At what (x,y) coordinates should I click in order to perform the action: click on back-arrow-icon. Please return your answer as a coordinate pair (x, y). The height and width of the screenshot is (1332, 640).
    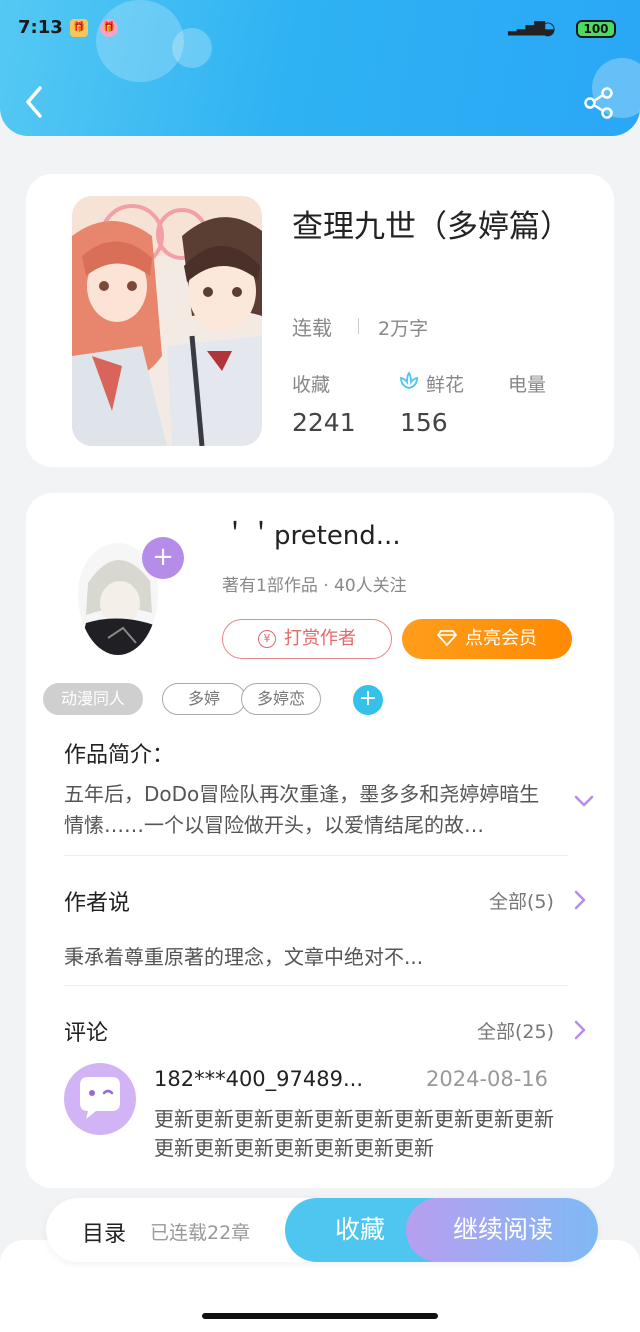
    Looking at the image, I should click on (34, 102).